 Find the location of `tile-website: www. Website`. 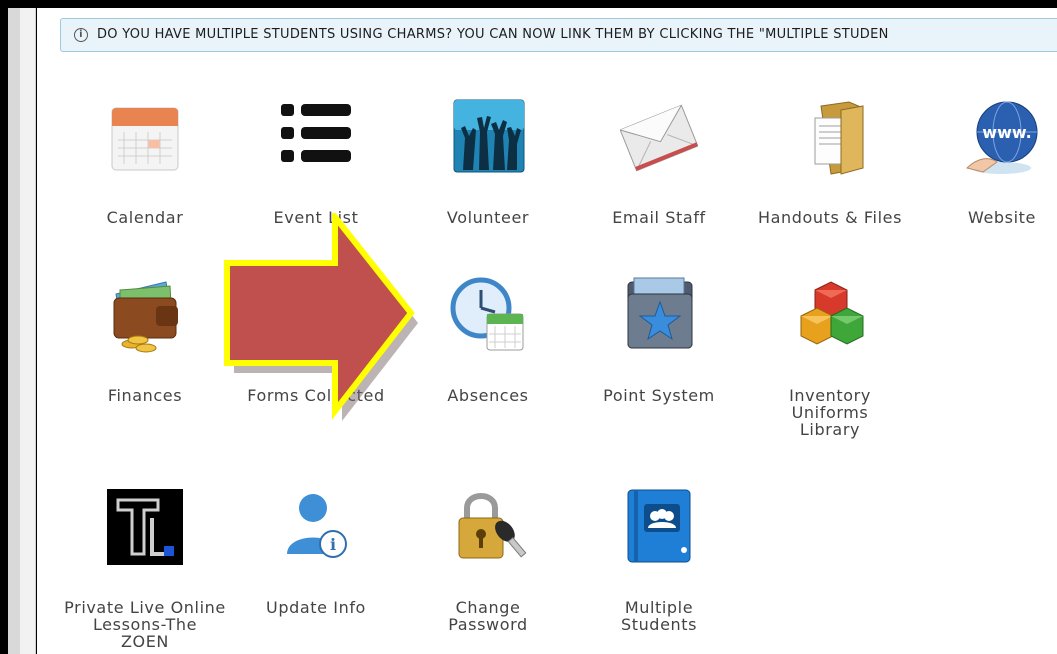

tile-website: www. Website is located at coordinates (986, 163).